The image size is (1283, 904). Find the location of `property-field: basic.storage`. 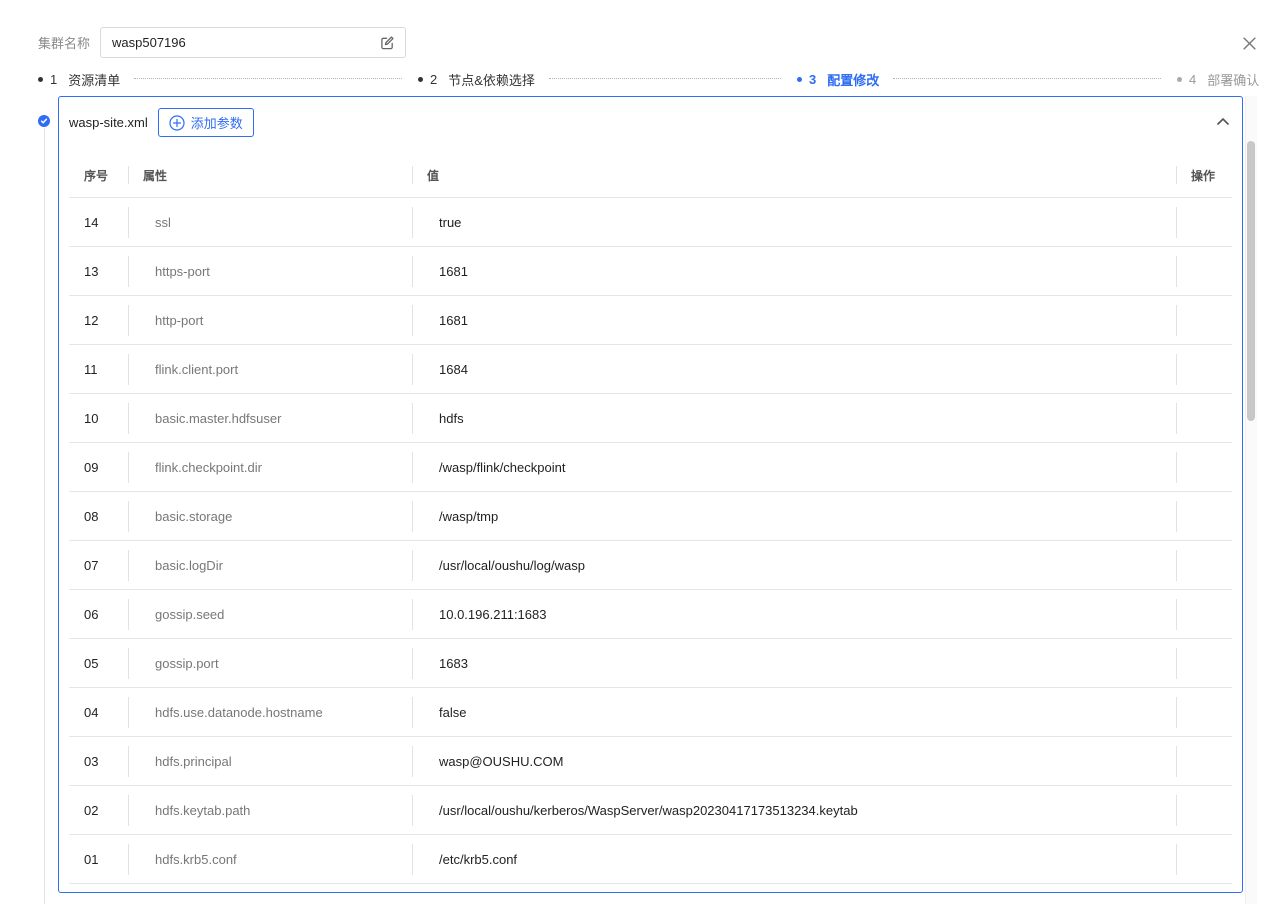

property-field: basic.storage is located at coordinates (193, 516).